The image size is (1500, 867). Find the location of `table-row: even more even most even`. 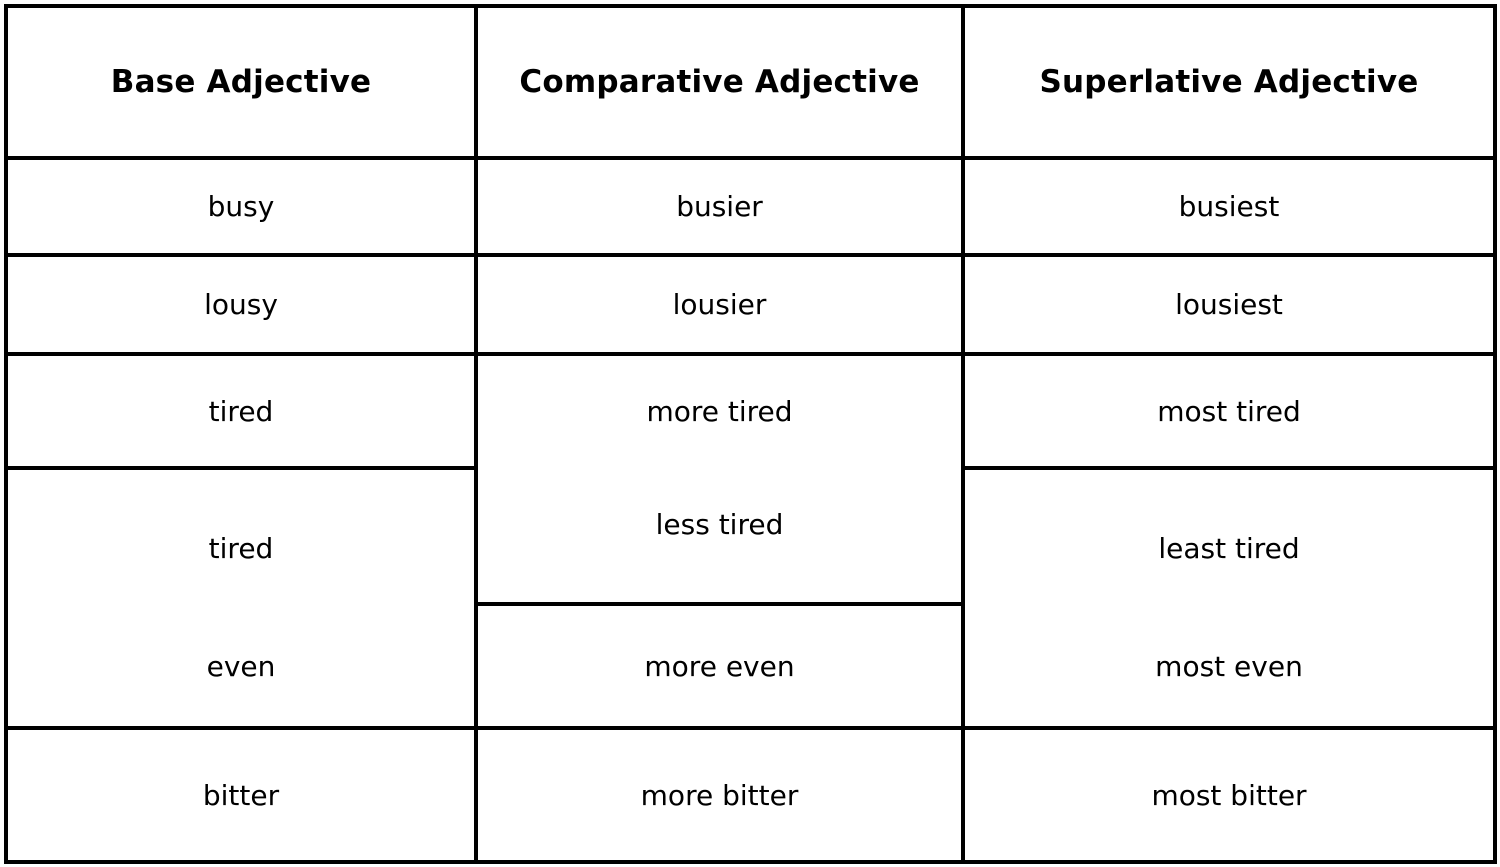

table-row: even more even most even is located at coordinates (750, 666).